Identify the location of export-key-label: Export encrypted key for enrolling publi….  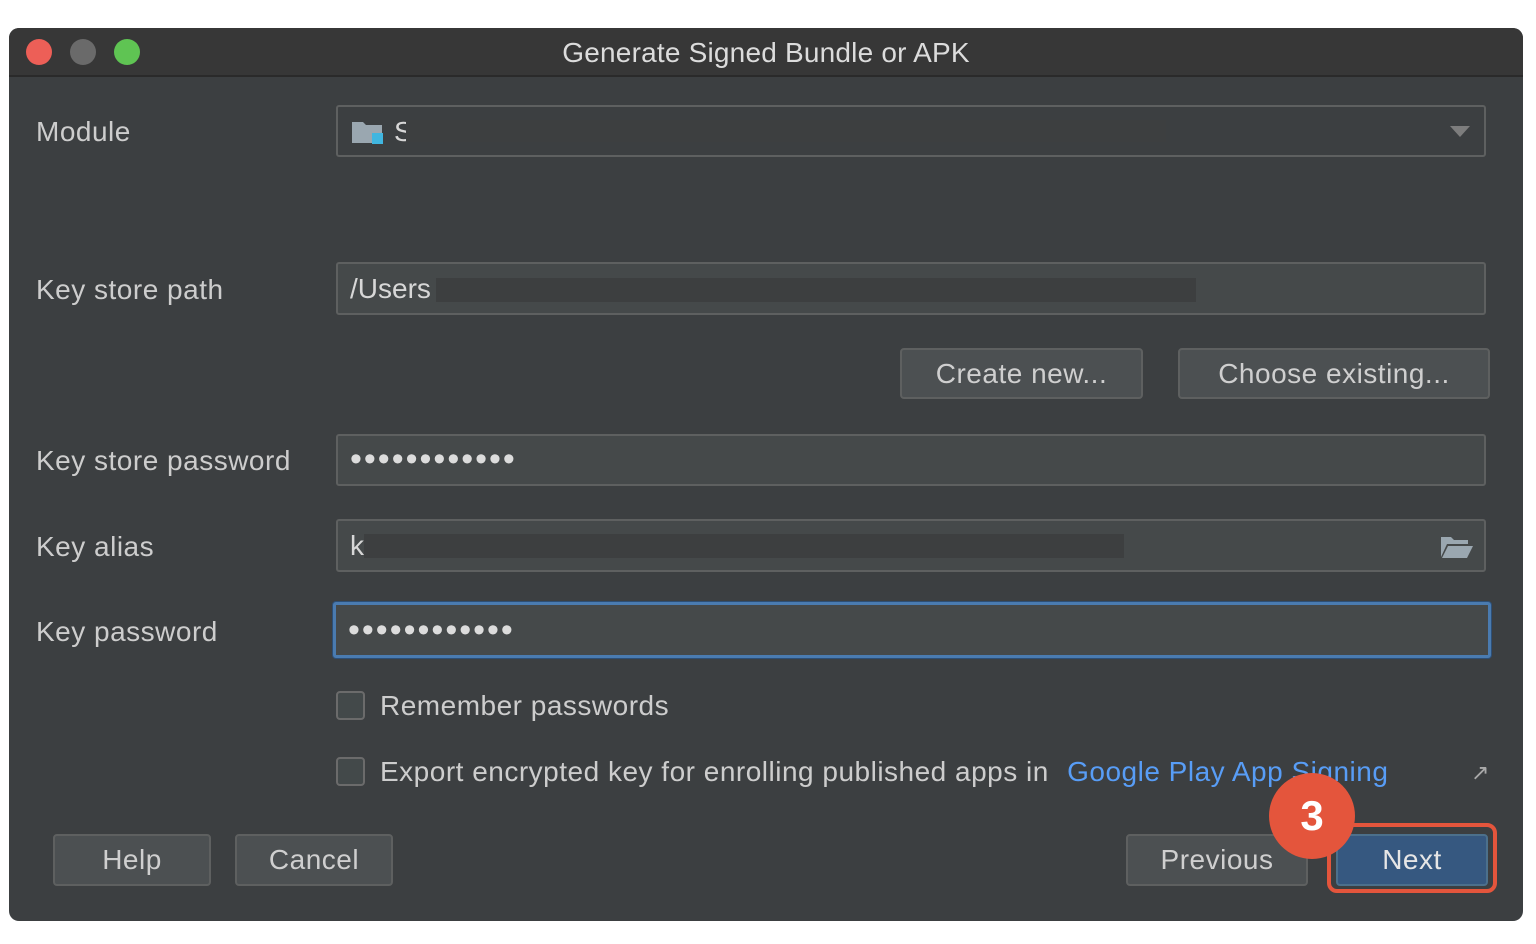
(714, 771).